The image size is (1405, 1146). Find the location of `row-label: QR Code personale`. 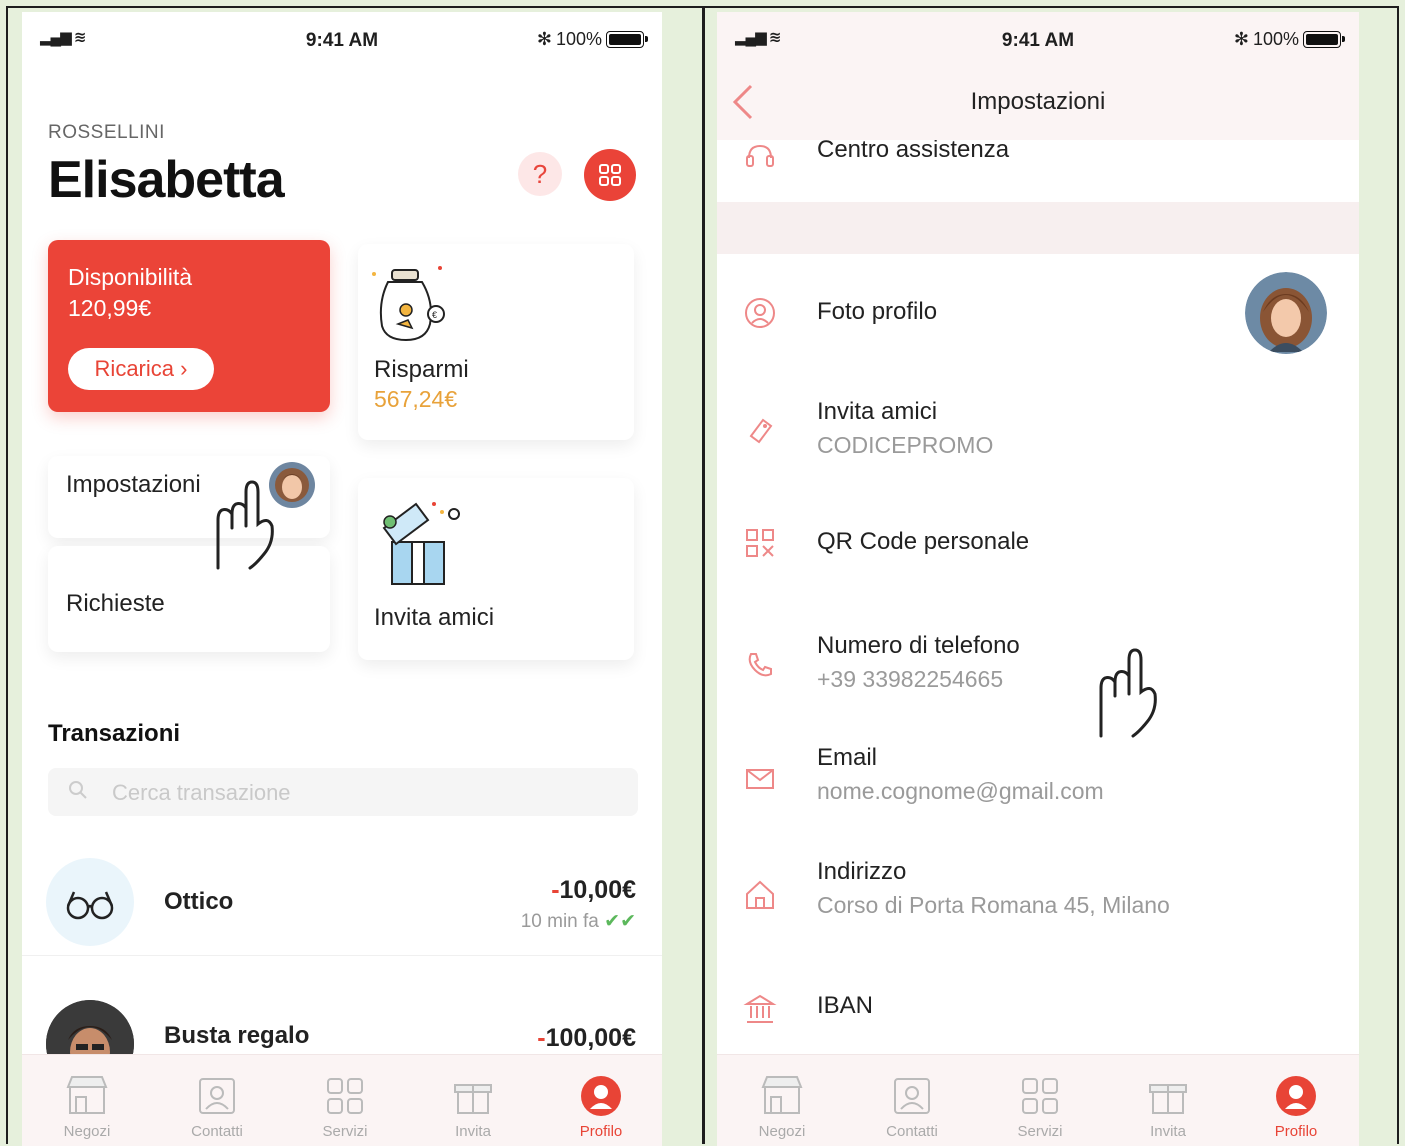

row-label: QR Code personale is located at coordinates (923, 541).